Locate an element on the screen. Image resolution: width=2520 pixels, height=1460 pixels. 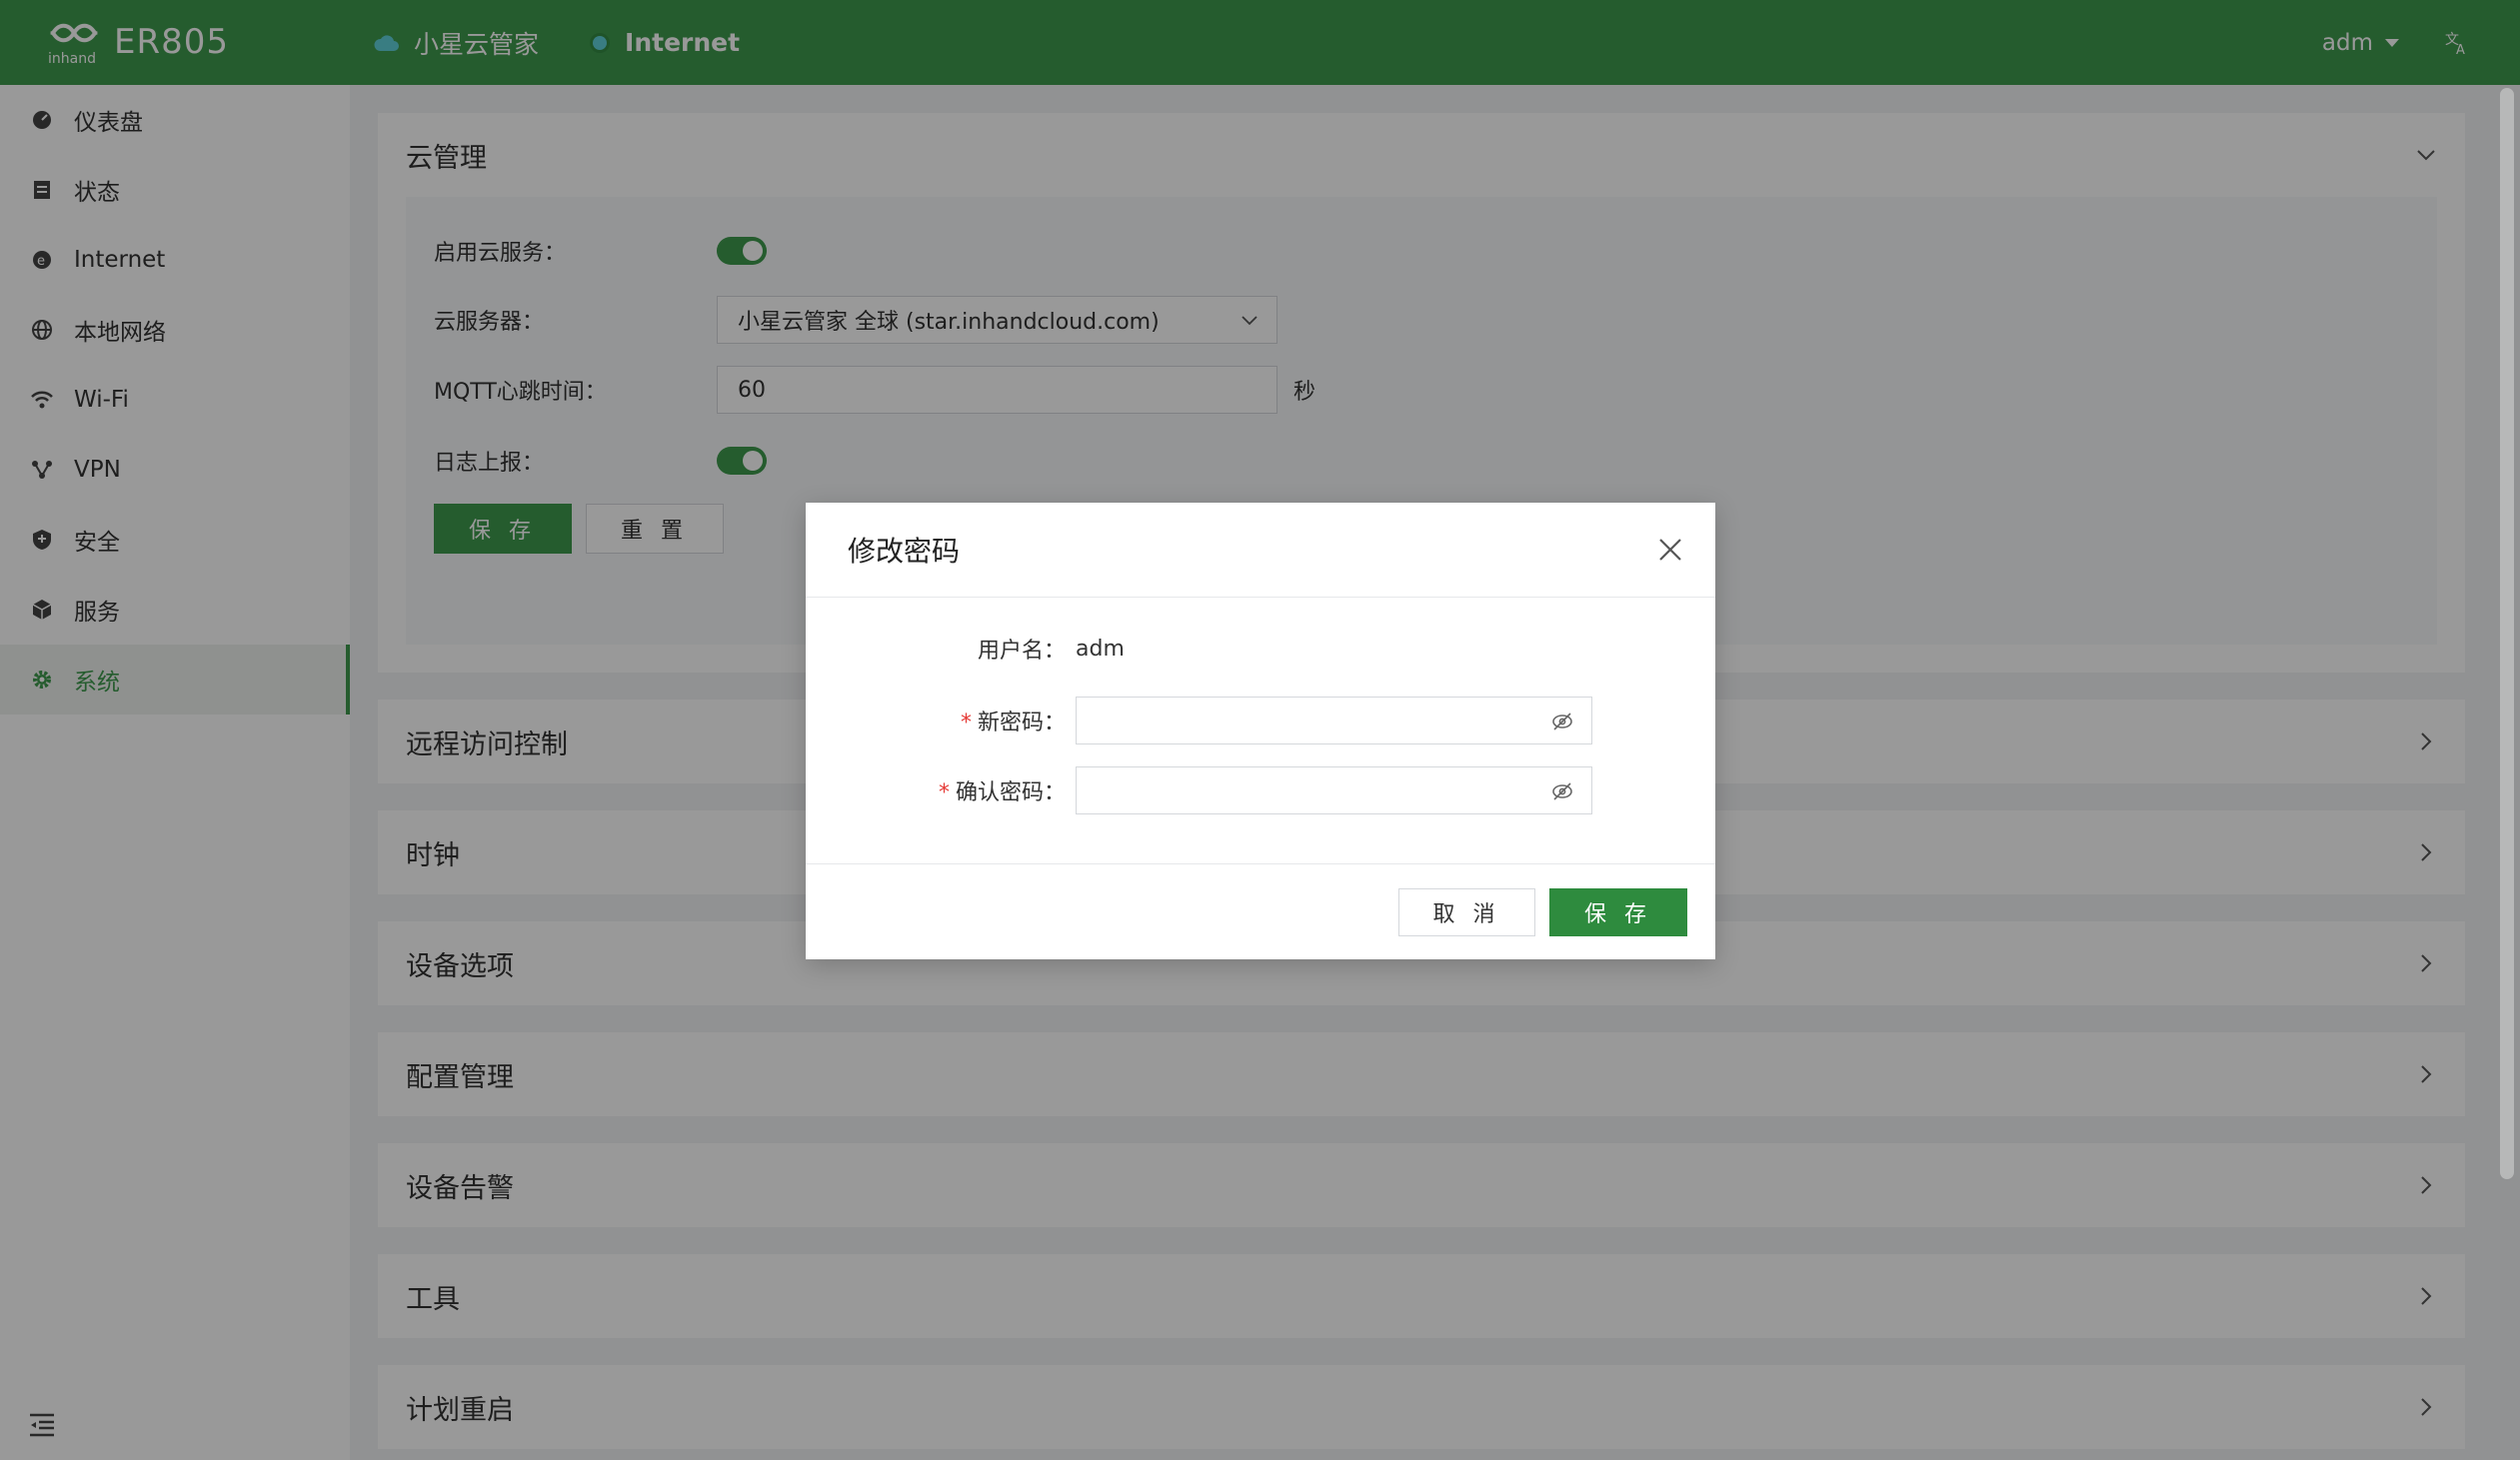
new-password-row: * 新密码： is located at coordinates (1199, 720).